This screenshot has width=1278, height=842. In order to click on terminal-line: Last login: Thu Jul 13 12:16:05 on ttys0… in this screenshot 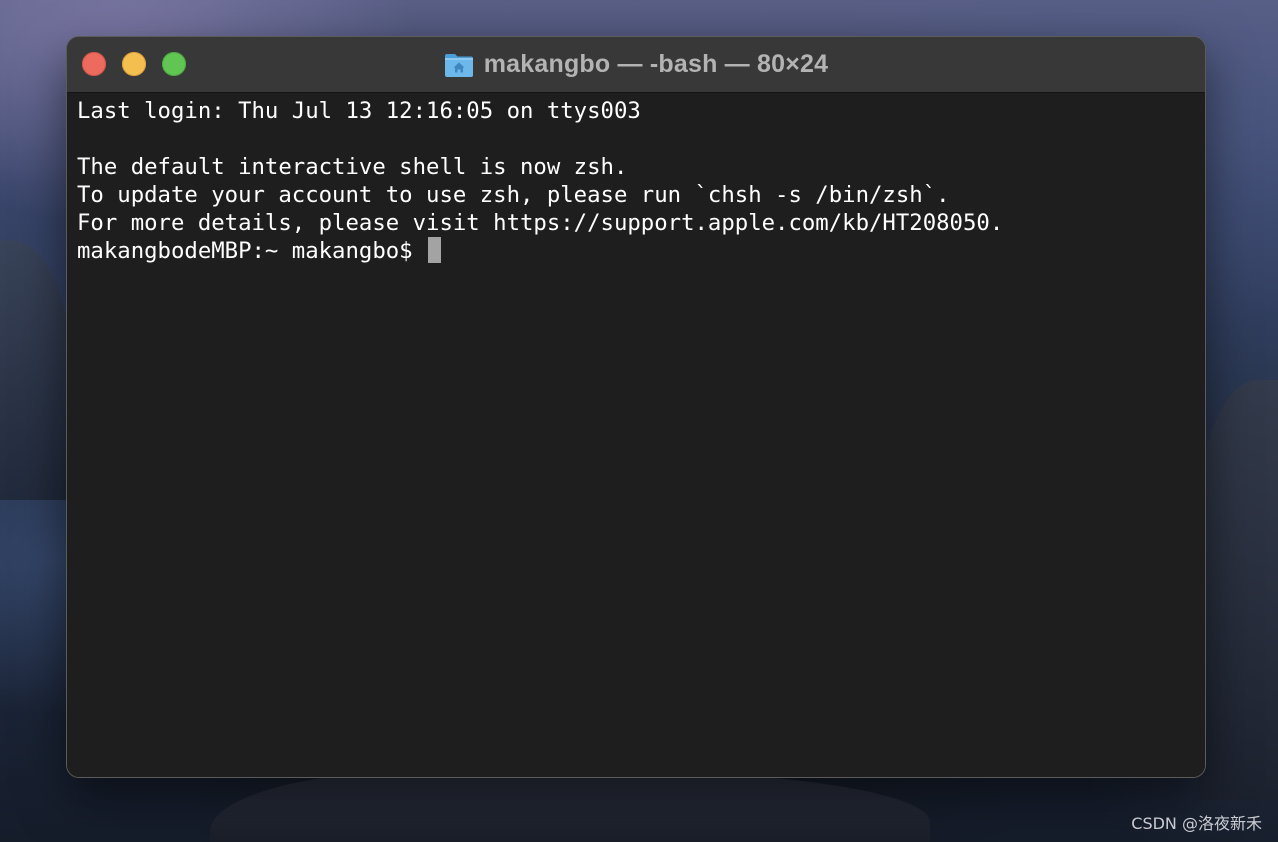, I will do `click(359, 111)`.